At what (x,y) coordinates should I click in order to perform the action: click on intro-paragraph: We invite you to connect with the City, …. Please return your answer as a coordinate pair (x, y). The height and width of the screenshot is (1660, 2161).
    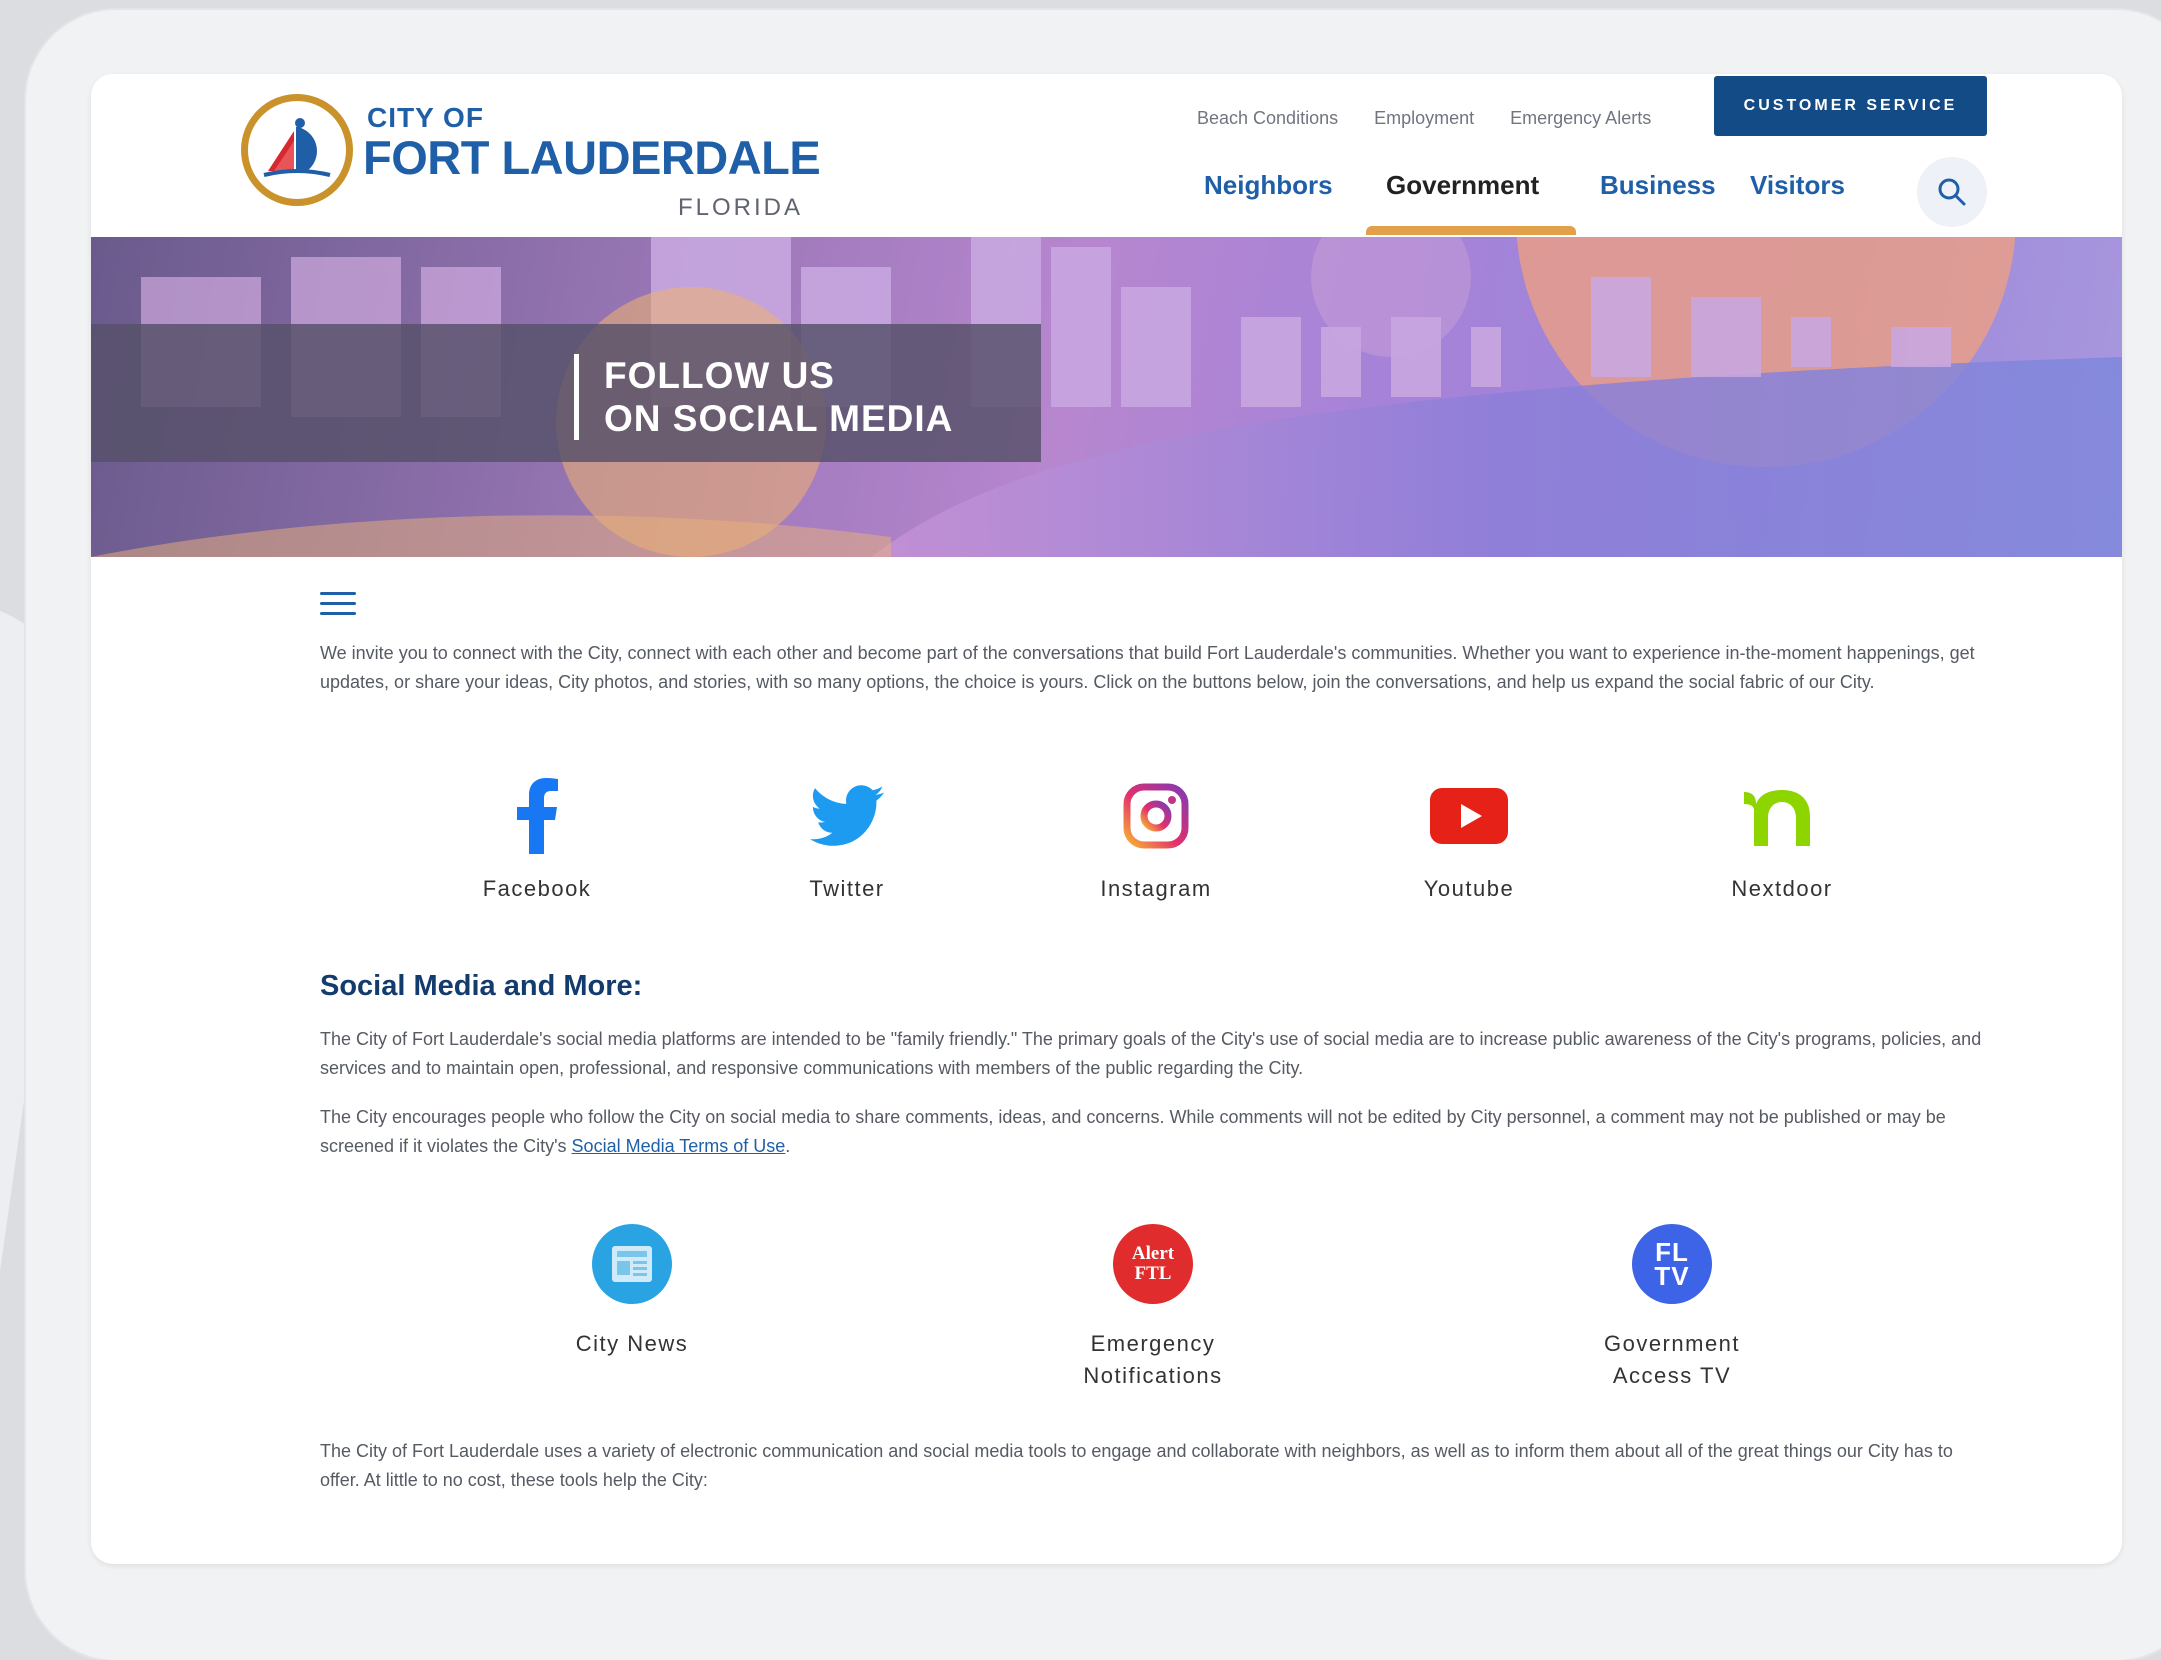
    Looking at the image, I should click on (1147, 667).